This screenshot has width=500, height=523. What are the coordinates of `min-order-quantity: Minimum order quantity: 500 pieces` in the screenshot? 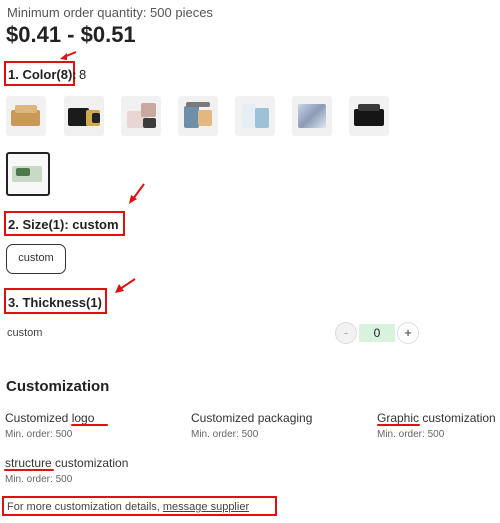 It's located at (110, 12).